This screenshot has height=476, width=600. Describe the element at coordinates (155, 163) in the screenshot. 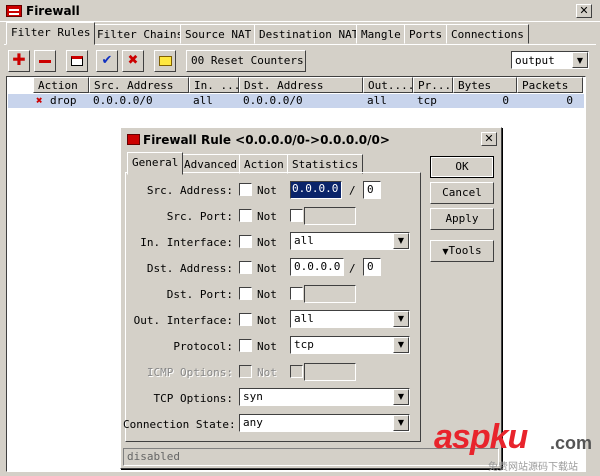

I see `dialog-tab-general: General` at that location.